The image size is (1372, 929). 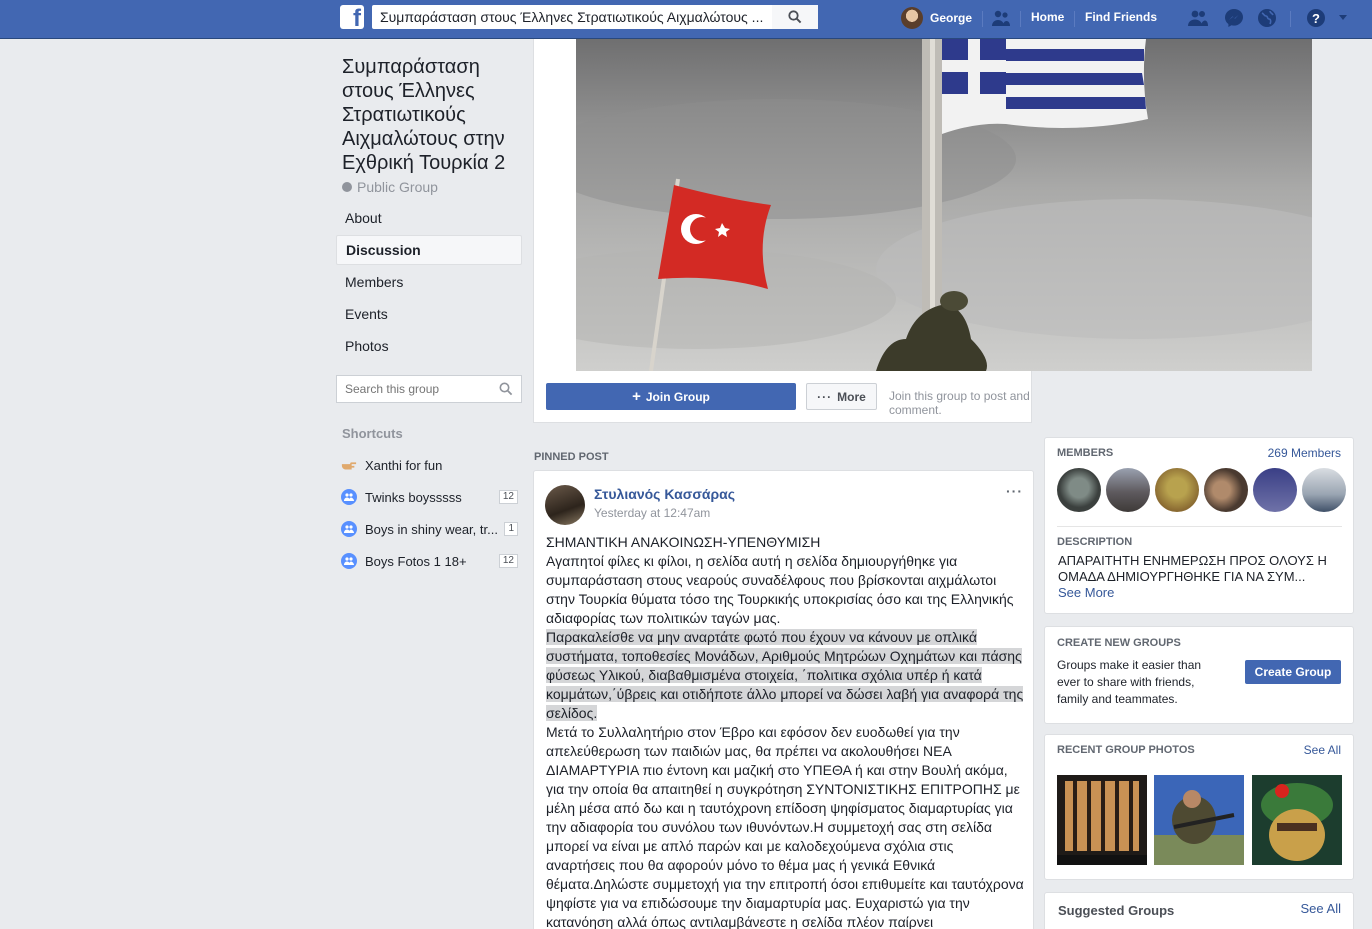 What do you see at coordinates (1086, 592) in the screenshot?
I see `see-more-link: See More` at bounding box center [1086, 592].